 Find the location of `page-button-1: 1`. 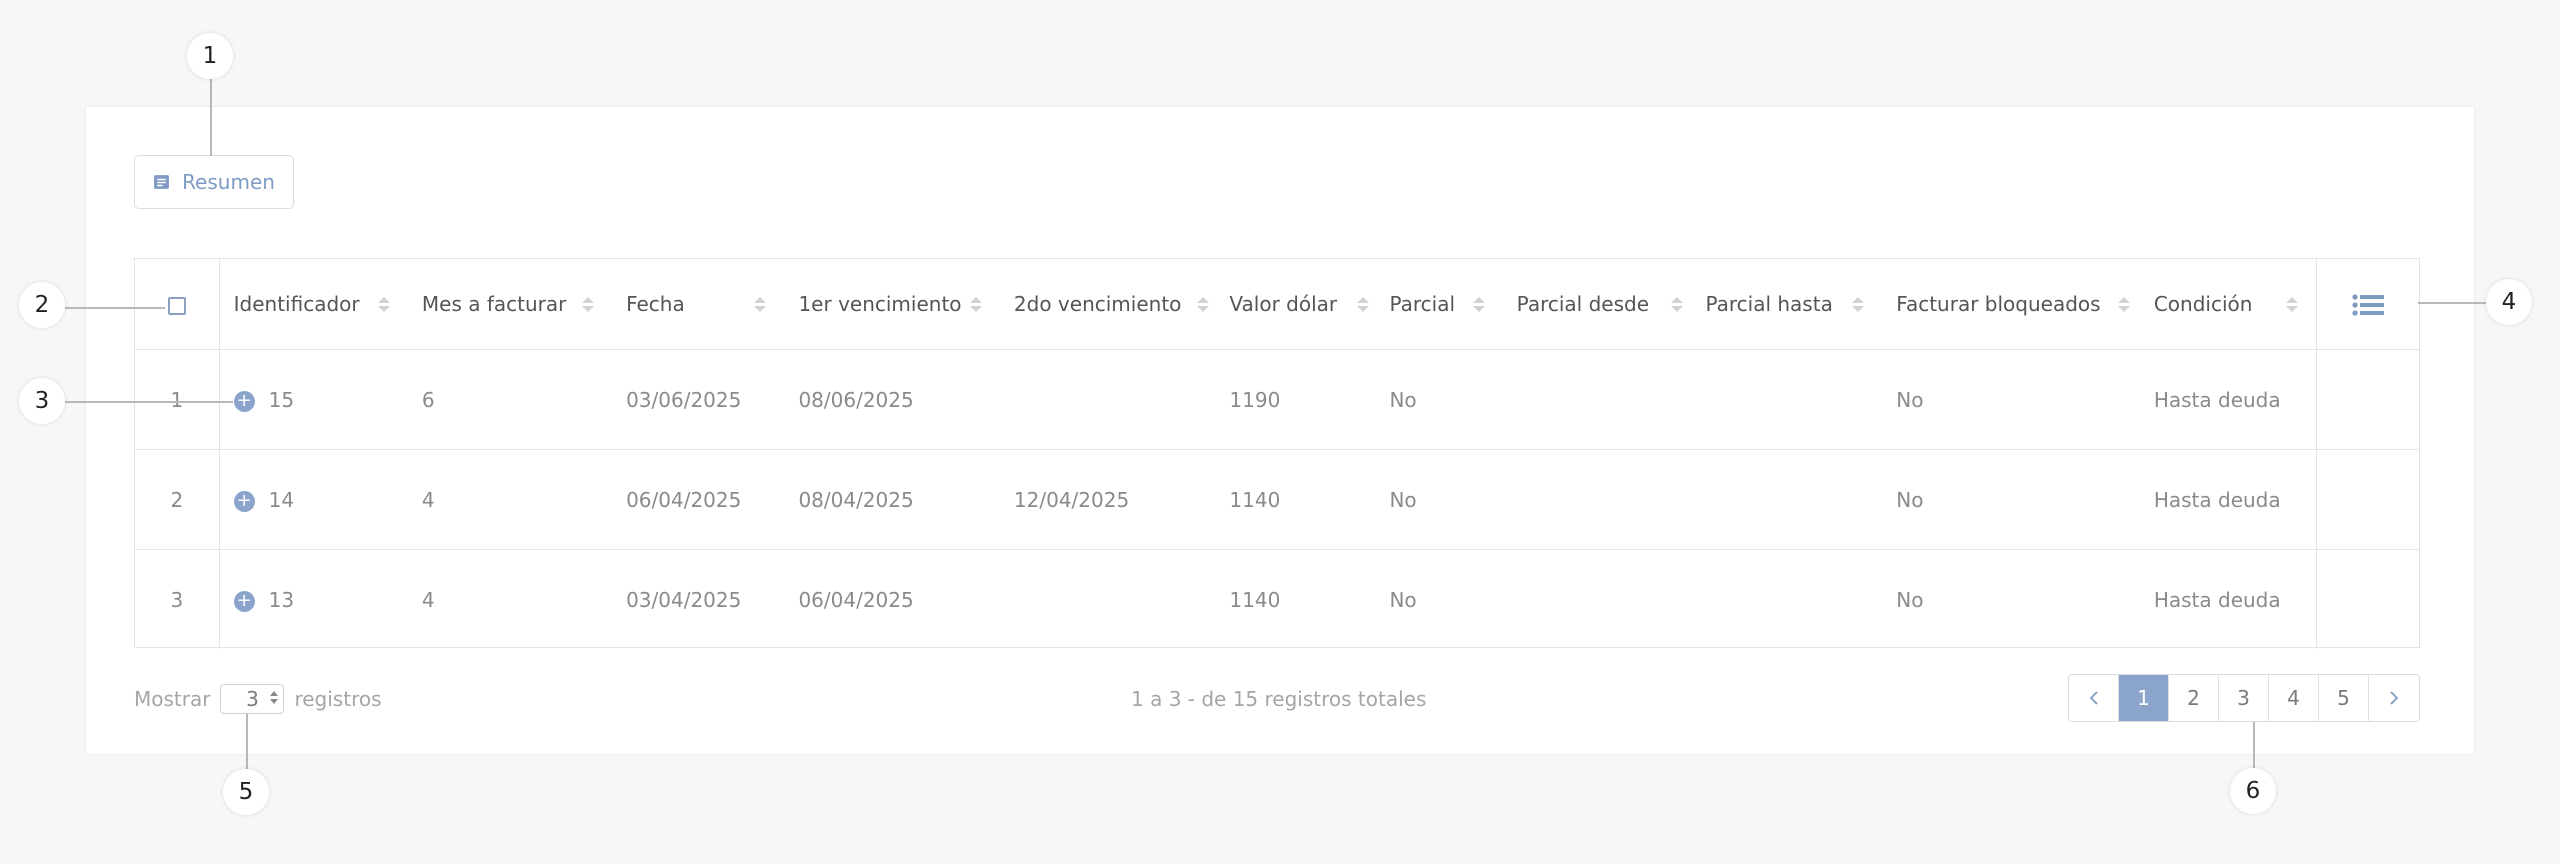

page-button-1: 1 is located at coordinates (2144, 698).